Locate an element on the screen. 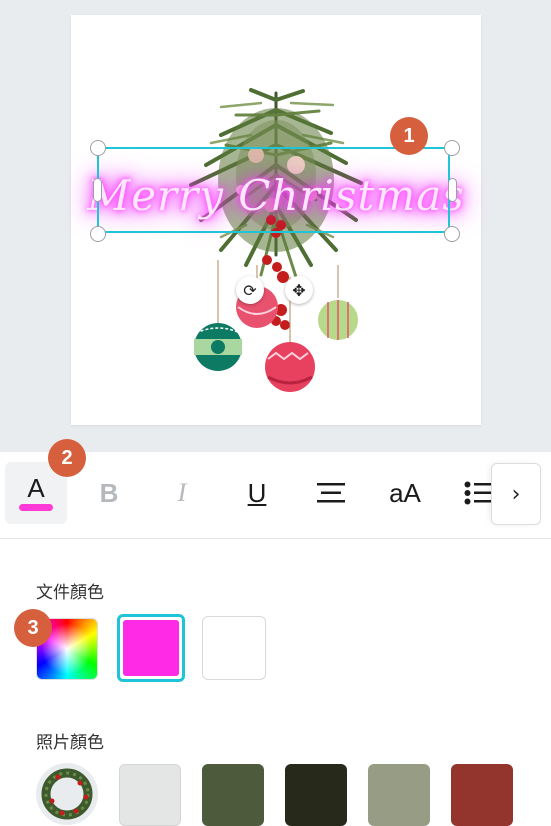  underline-button: U is located at coordinates (257, 493).